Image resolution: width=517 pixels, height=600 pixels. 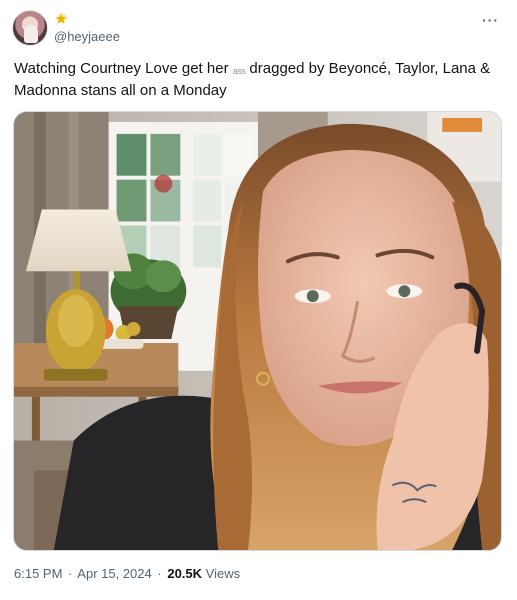 What do you see at coordinates (114, 573) in the screenshot?
I see `tweet-date: Apr 15, 2024` at bounding box center [114, 573].